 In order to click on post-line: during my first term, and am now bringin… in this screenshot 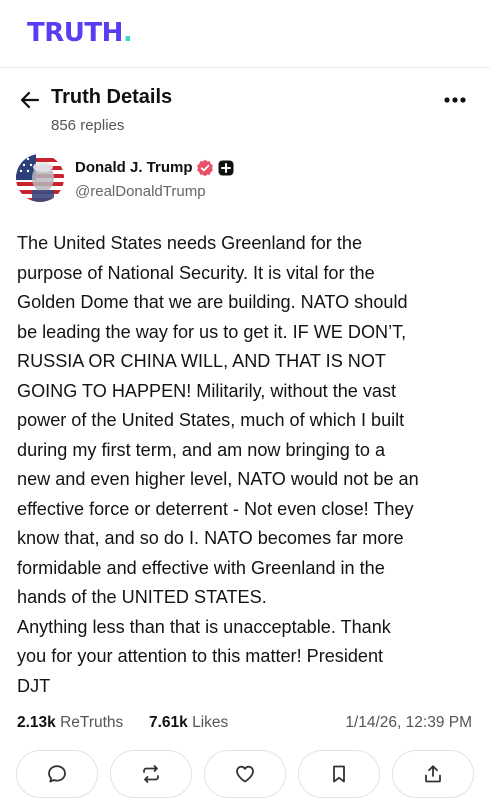, I will do `click(201, 449)`.